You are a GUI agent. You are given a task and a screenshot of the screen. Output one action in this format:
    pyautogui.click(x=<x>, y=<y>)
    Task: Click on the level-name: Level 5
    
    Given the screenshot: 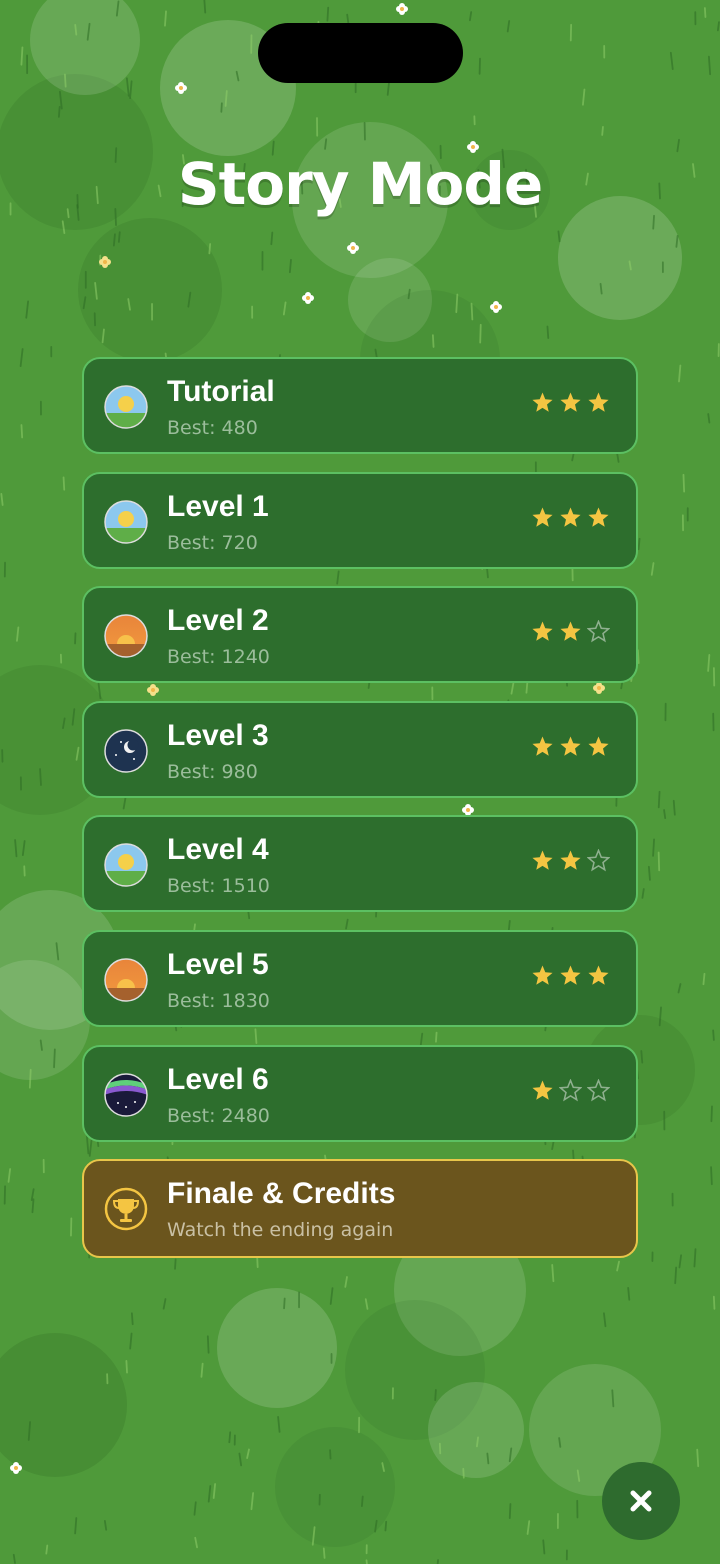 What is the action you would take?
    pyautogui.click(x=218, y=964)
    